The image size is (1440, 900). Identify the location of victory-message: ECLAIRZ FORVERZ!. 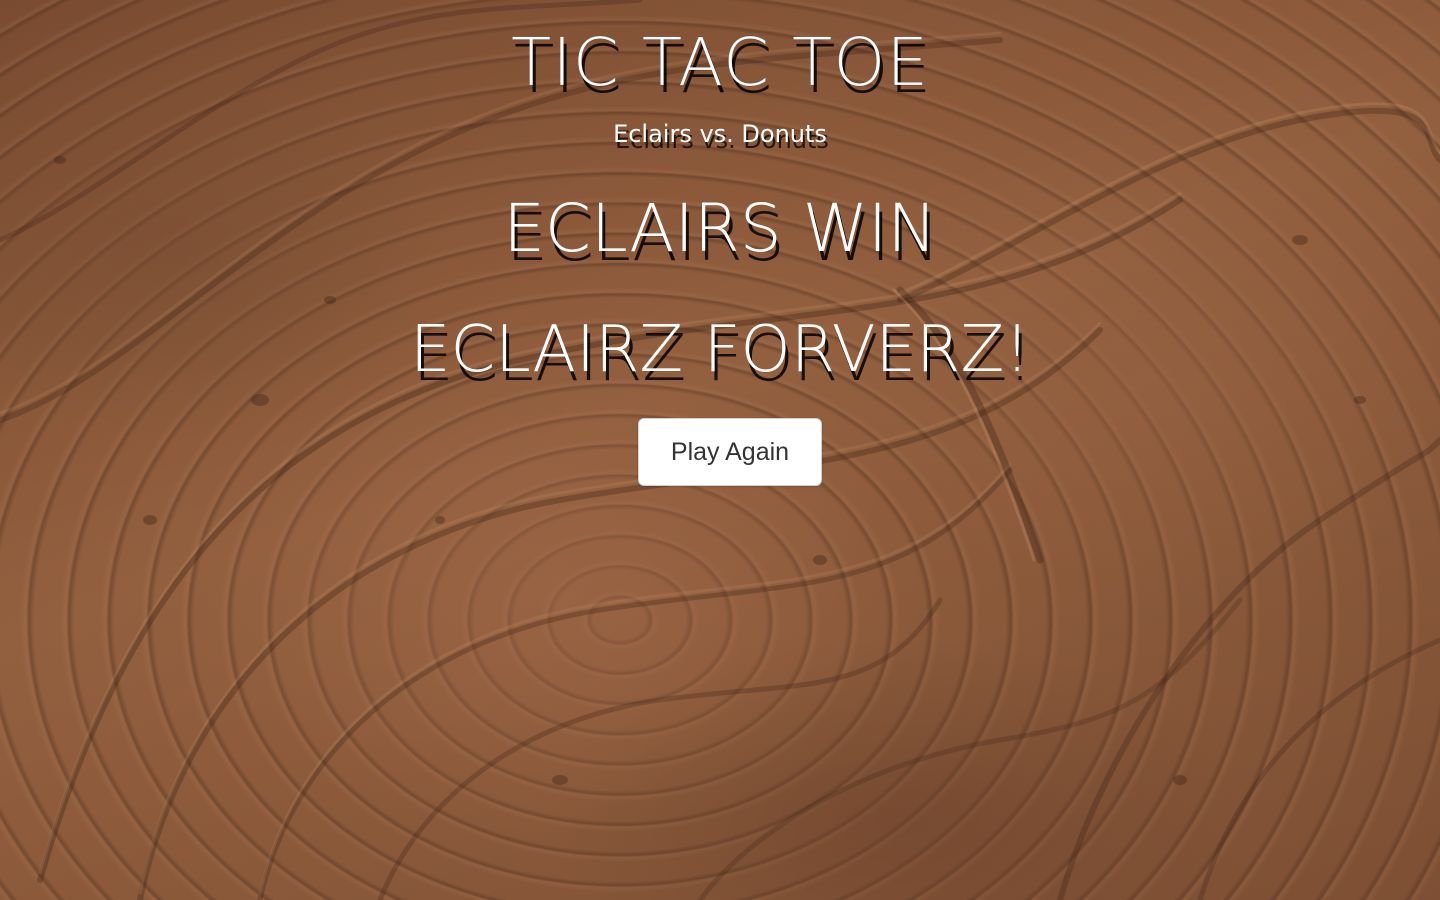
(720, 350).